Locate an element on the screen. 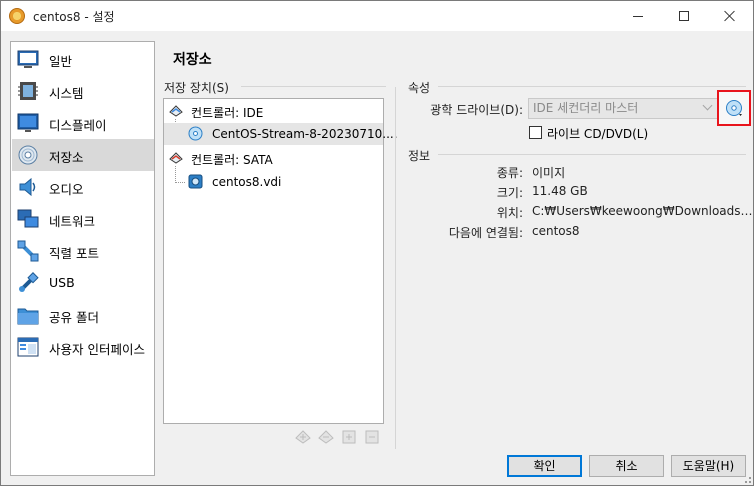 The image size is (754, 486). remove-attachment-icon is located at coordinates (372, 437).